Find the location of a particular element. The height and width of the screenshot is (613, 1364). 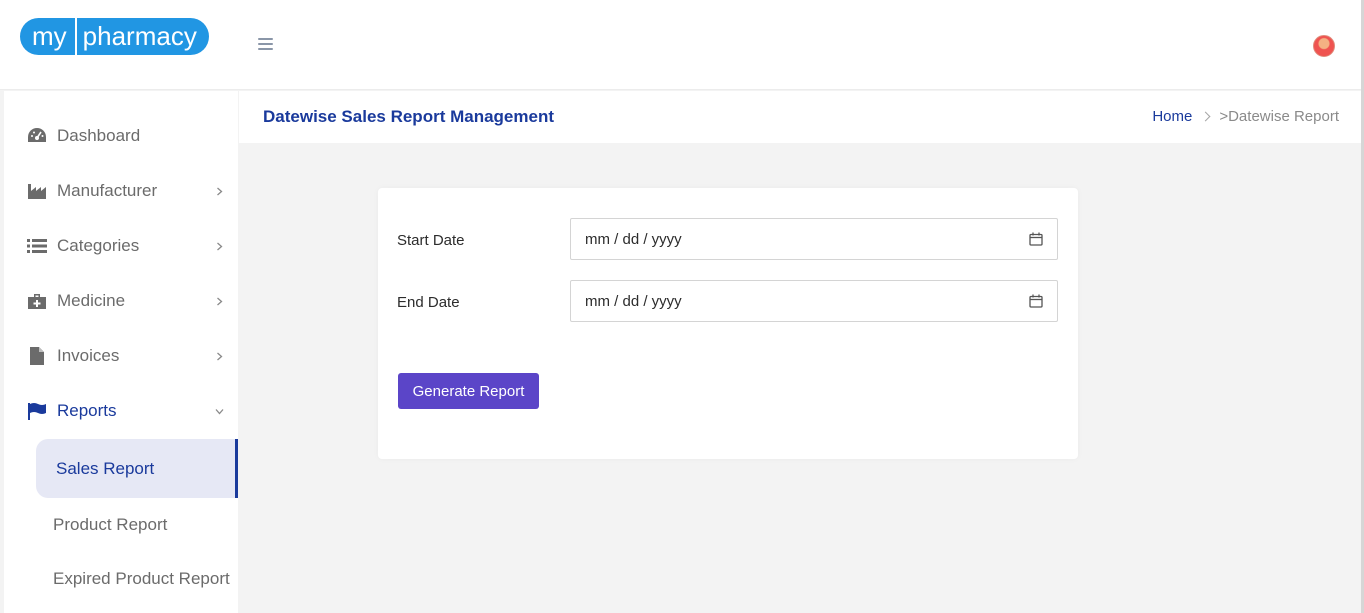

logo-text-my: my is located at coordinates (47, 36).